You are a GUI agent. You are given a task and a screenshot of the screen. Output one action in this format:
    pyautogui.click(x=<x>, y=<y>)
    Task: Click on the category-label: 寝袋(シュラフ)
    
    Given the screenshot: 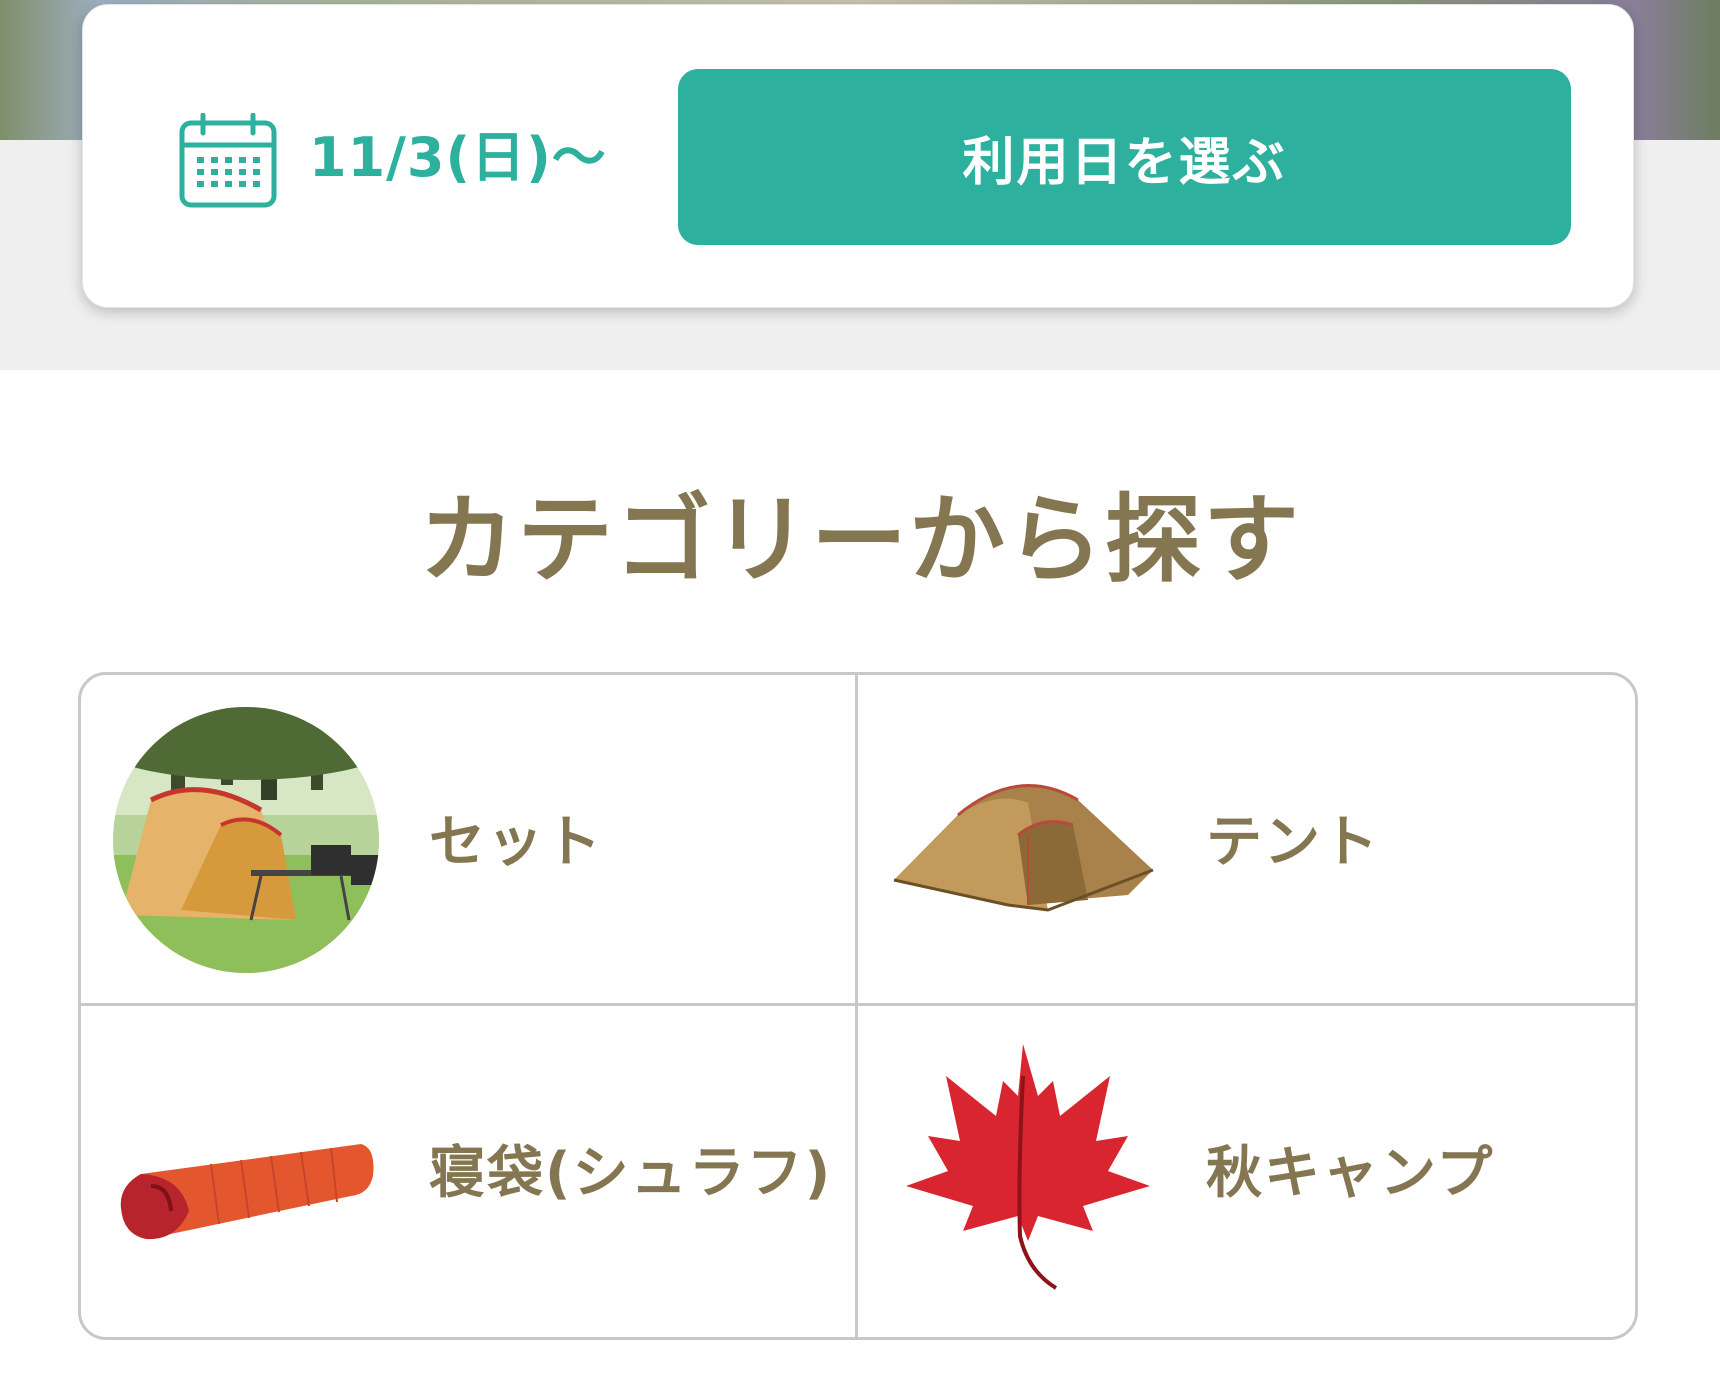 What is the action you would take?
    pyautogui.click(x=631, y=1173)
    